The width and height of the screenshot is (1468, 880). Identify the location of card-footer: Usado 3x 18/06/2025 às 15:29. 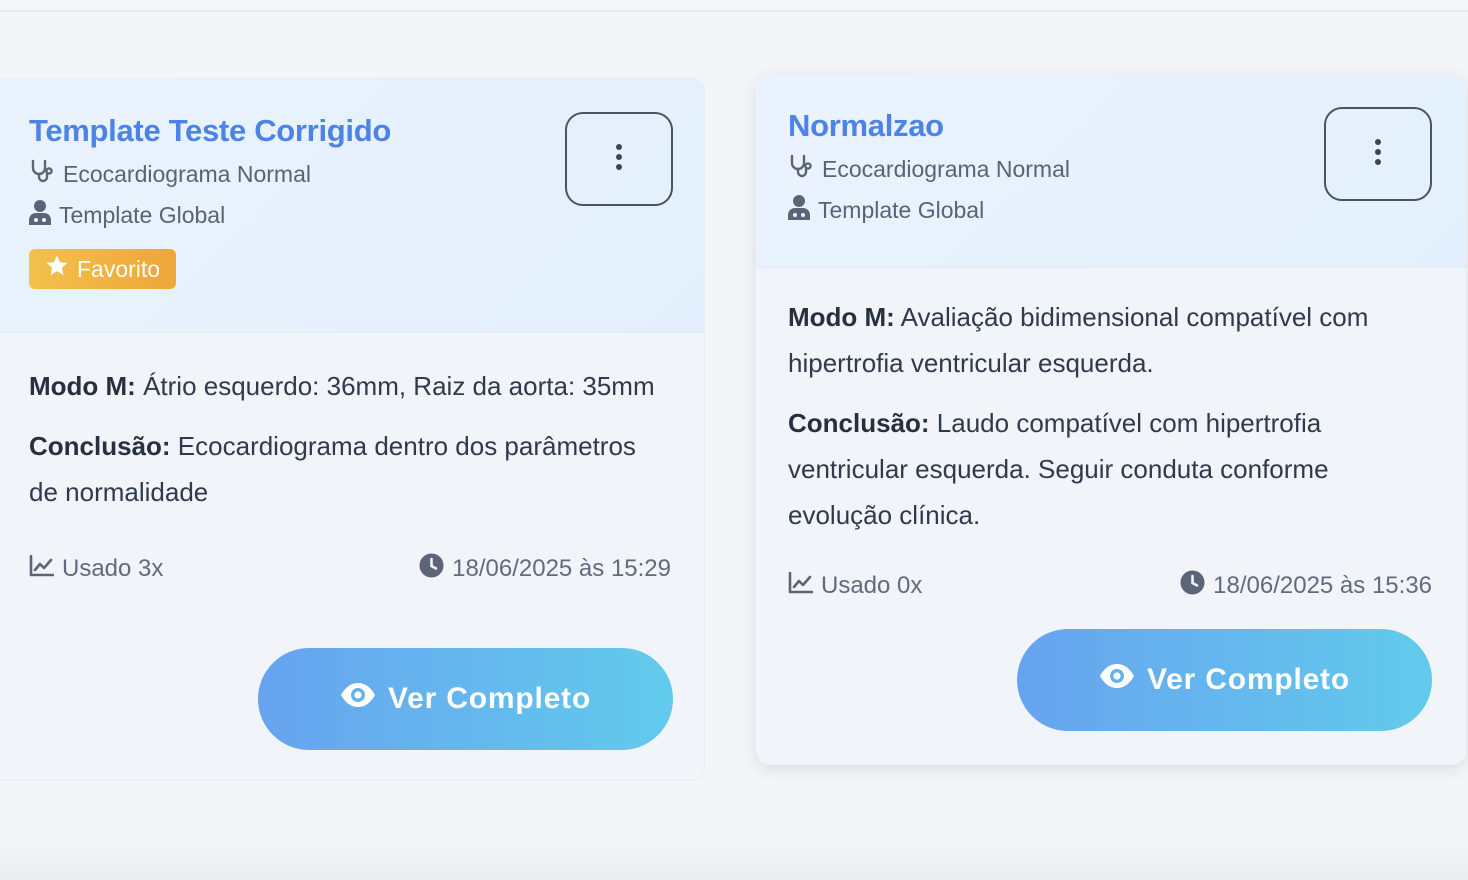
(350, 569).